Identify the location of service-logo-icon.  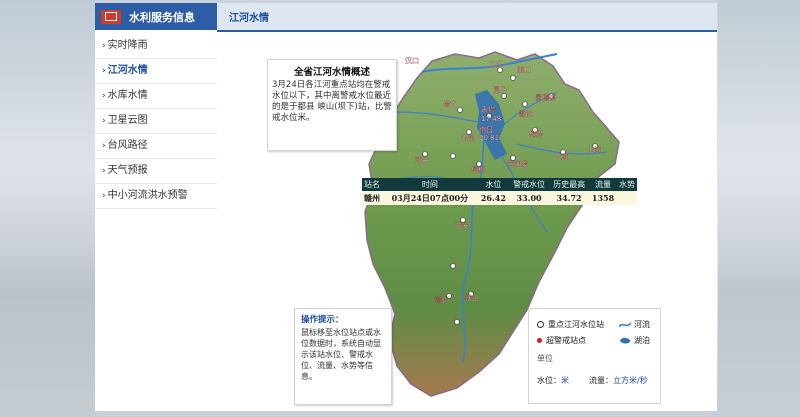
(111, 16).